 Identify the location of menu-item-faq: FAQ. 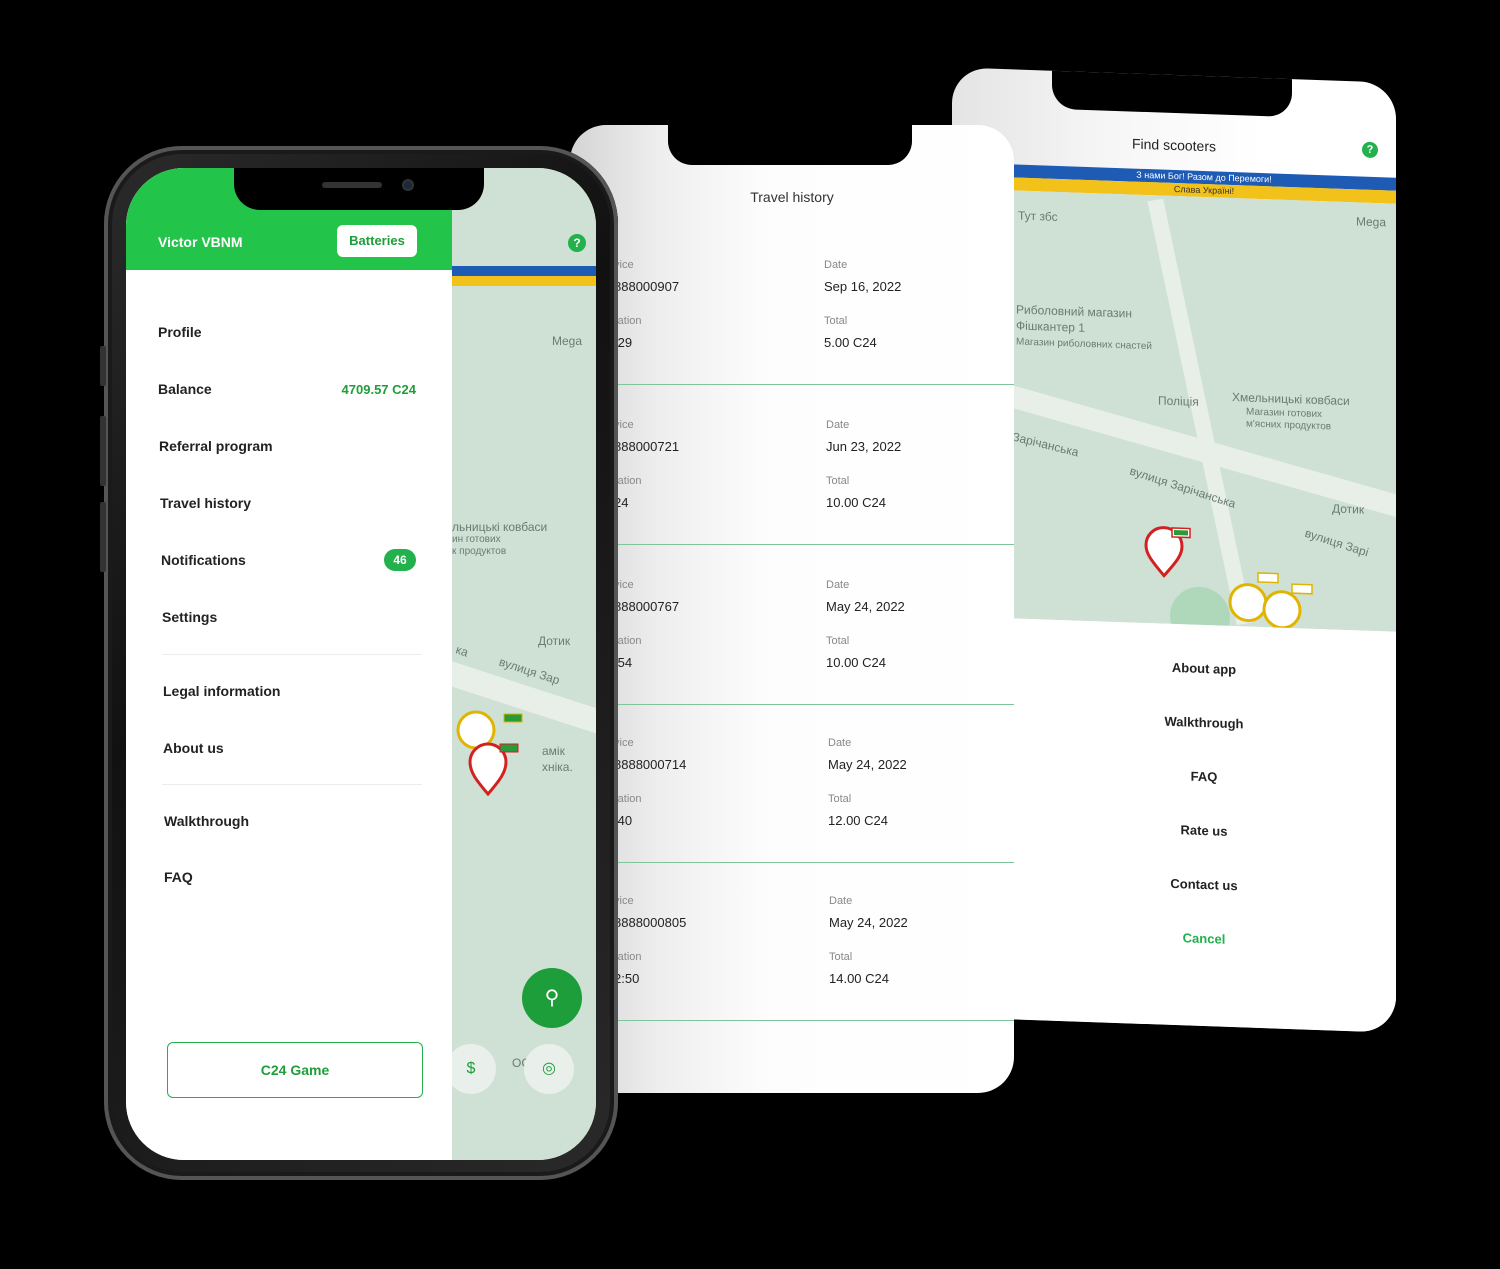
(178, 877).